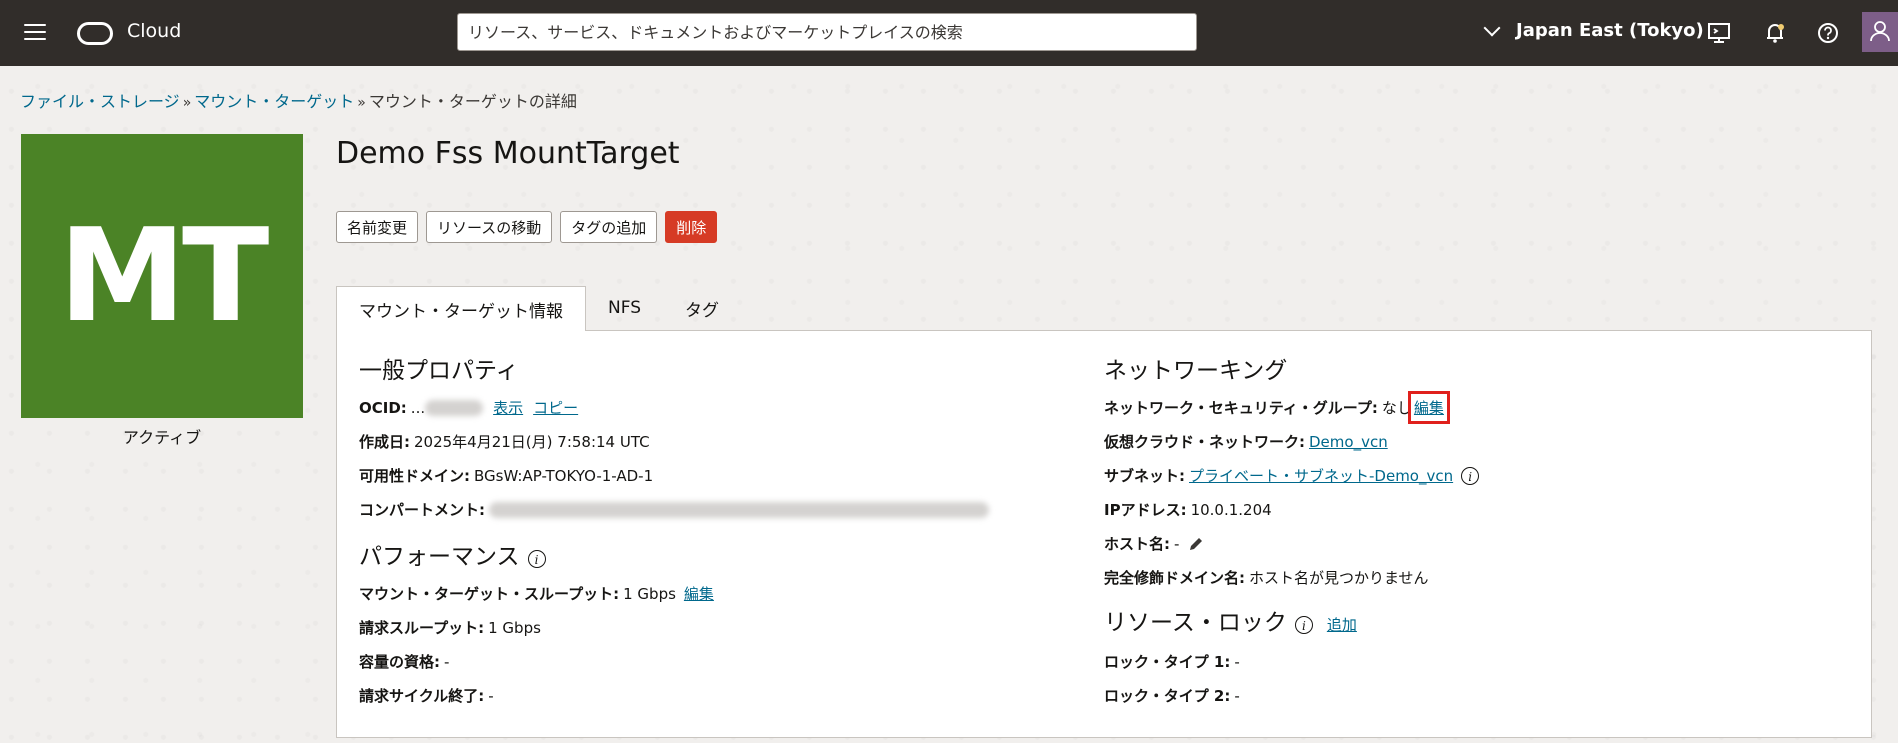  I want to click on lock-type-2-label: ロック・タイプ 2:, so click(1167, 696).